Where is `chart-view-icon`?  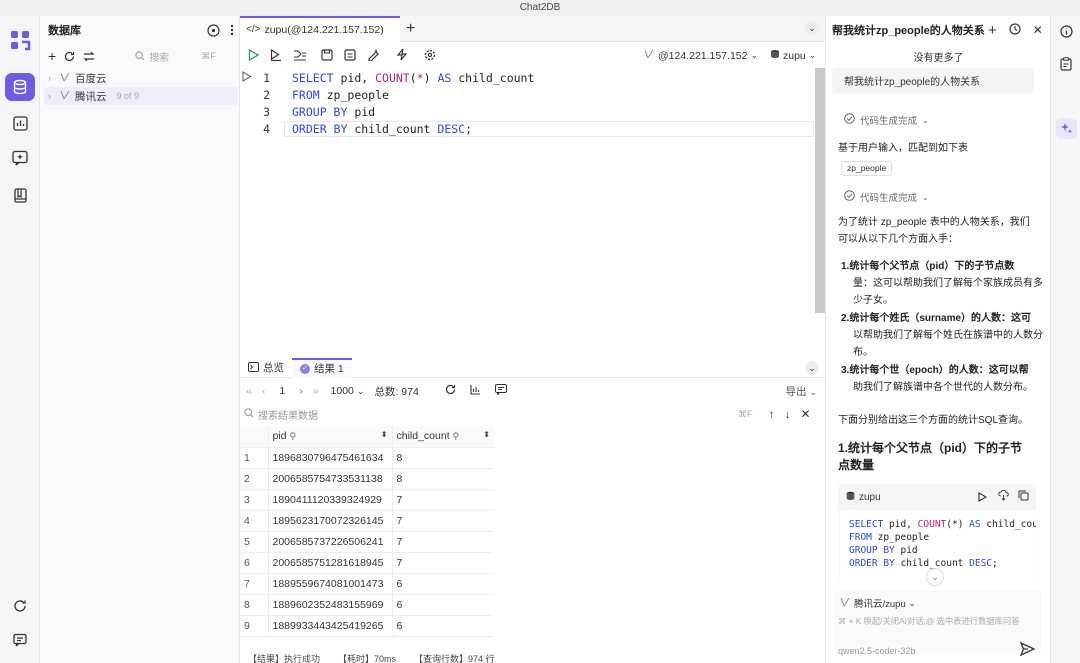
chart-view-icon is located at coordinates (475, 391).